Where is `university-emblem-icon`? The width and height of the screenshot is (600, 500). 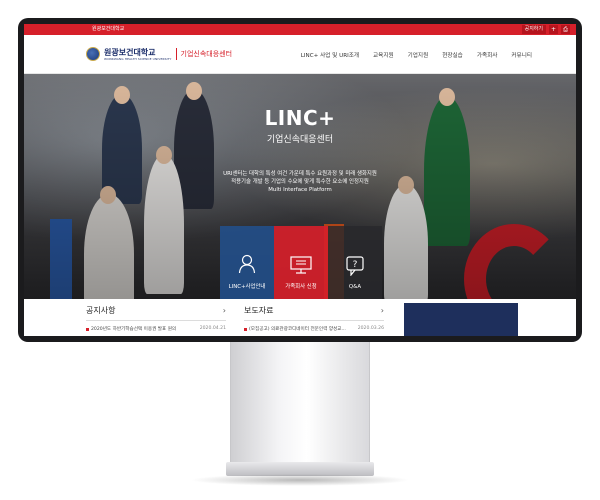 university-emblem-icon is located at coordinates (93, 54).